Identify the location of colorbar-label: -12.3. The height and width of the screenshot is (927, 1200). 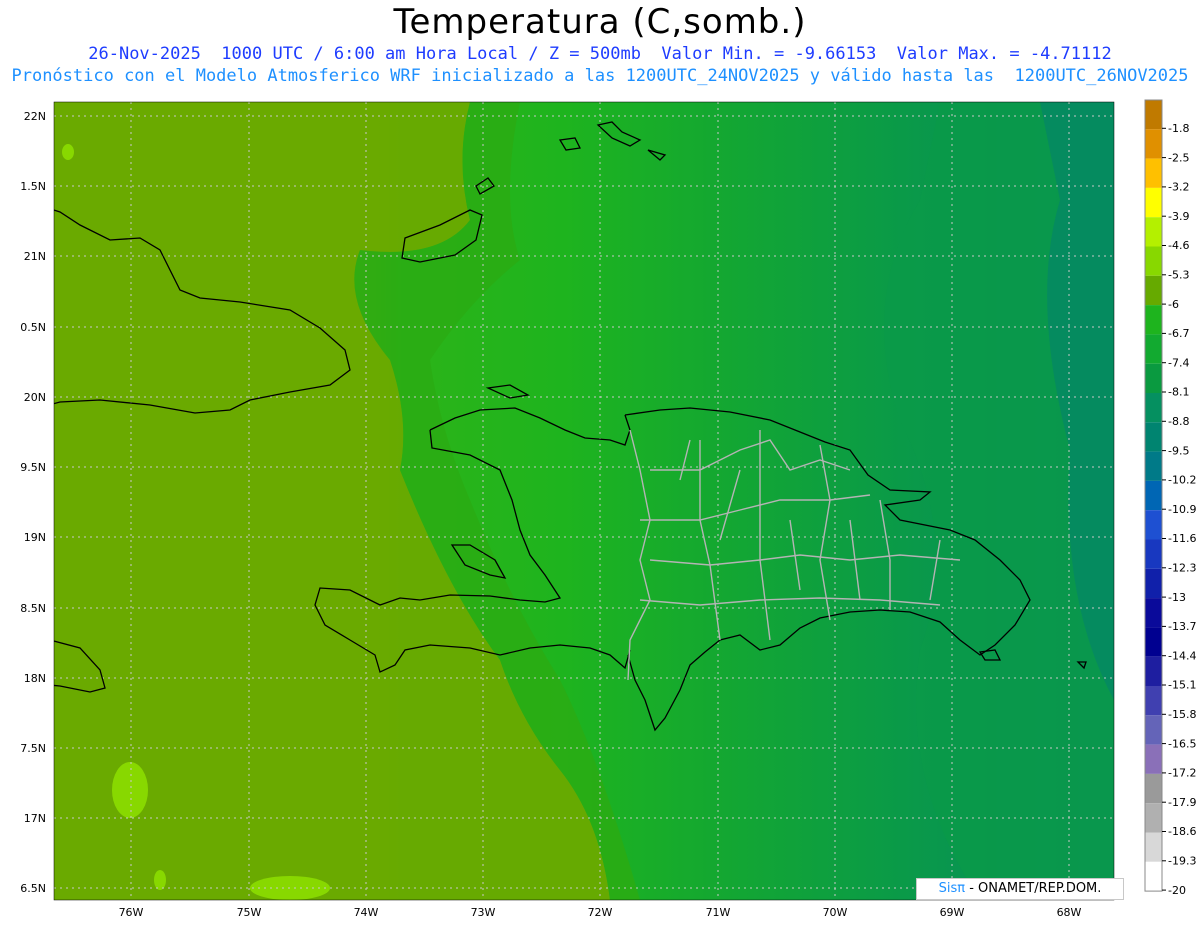
(1182, 568).